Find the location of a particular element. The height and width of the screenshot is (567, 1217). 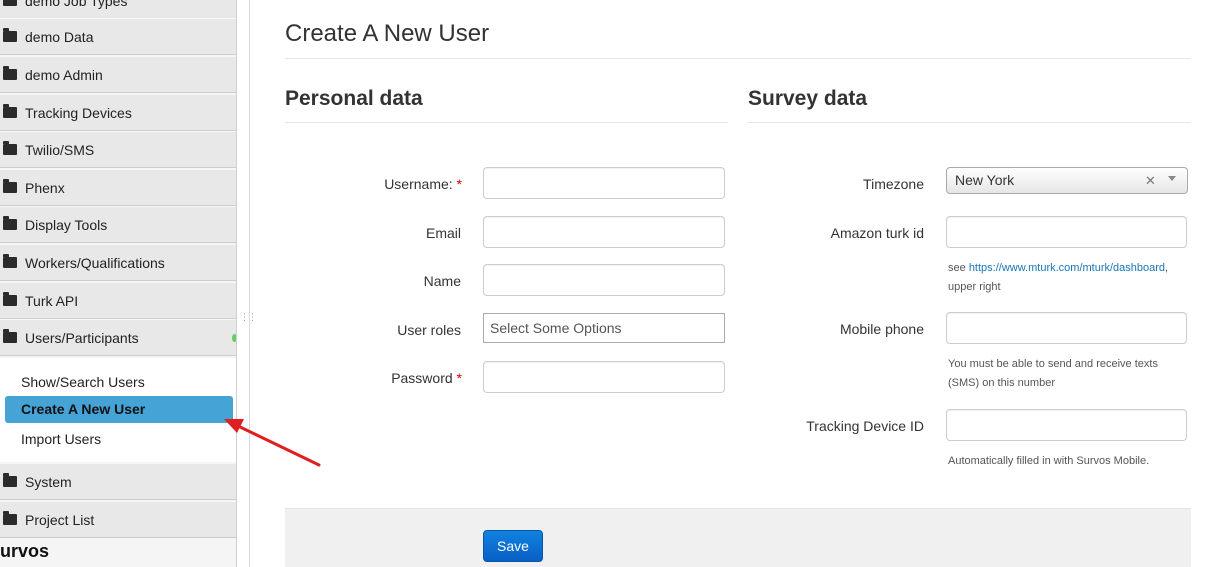

amazon-turk-id-field is located at coordinates (1066, 232).